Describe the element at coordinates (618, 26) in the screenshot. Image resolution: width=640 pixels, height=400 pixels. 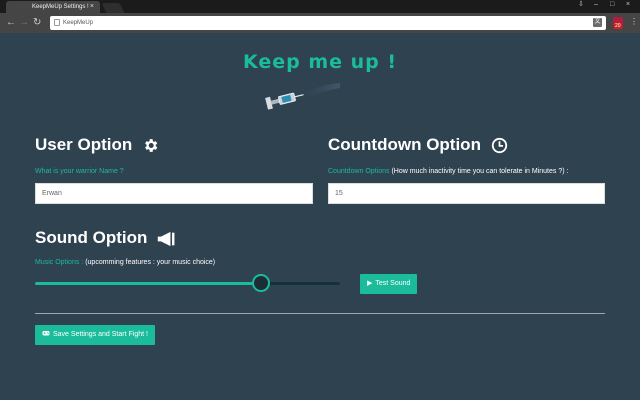
I see `extension-badge: 20` at that location.